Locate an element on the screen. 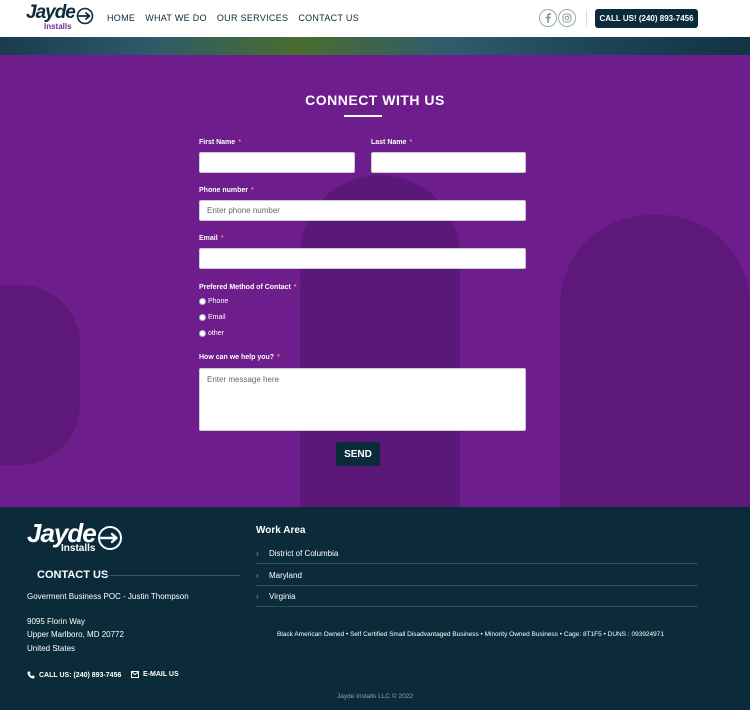 This screenshot has height=710, width=750. nav-our-services: OUR SERVICES is located at coordinates (252, 18).